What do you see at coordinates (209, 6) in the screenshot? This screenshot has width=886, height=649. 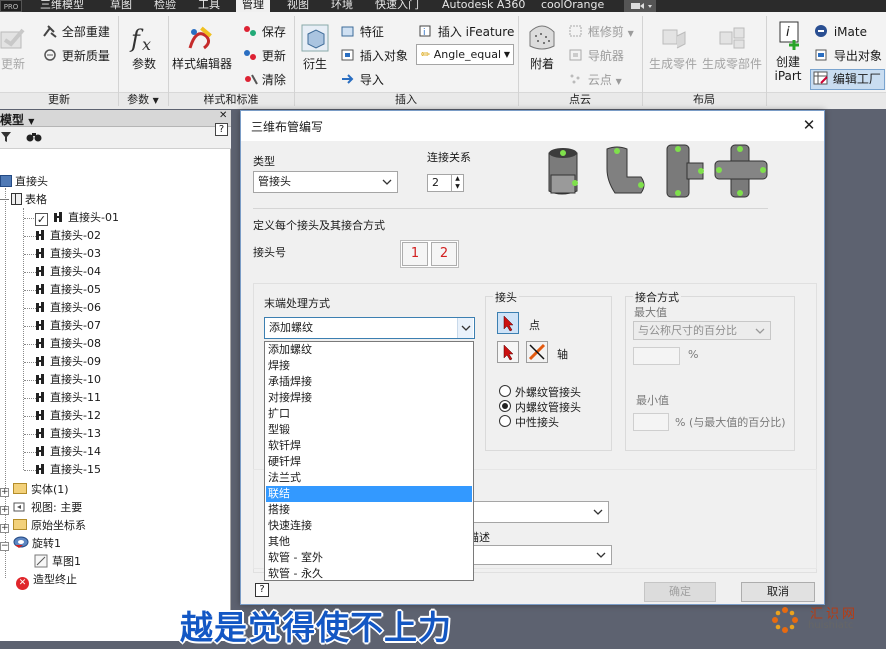 I see `tab-tools: 工具` at bounding box center [209, 6].